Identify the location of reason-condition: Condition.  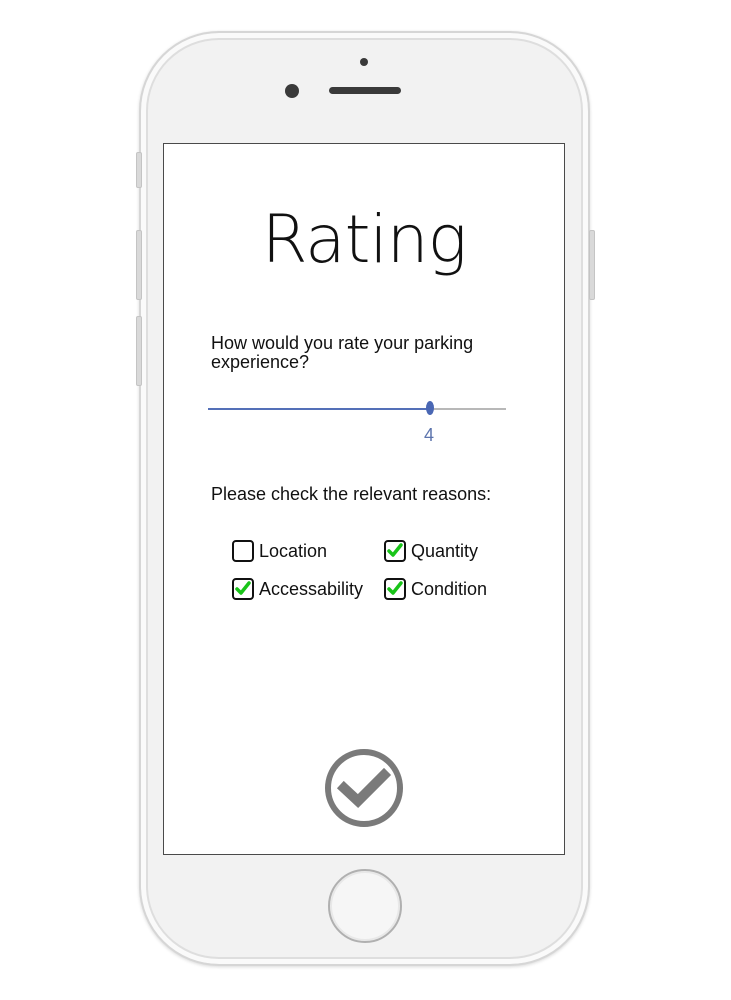
(435, 589).